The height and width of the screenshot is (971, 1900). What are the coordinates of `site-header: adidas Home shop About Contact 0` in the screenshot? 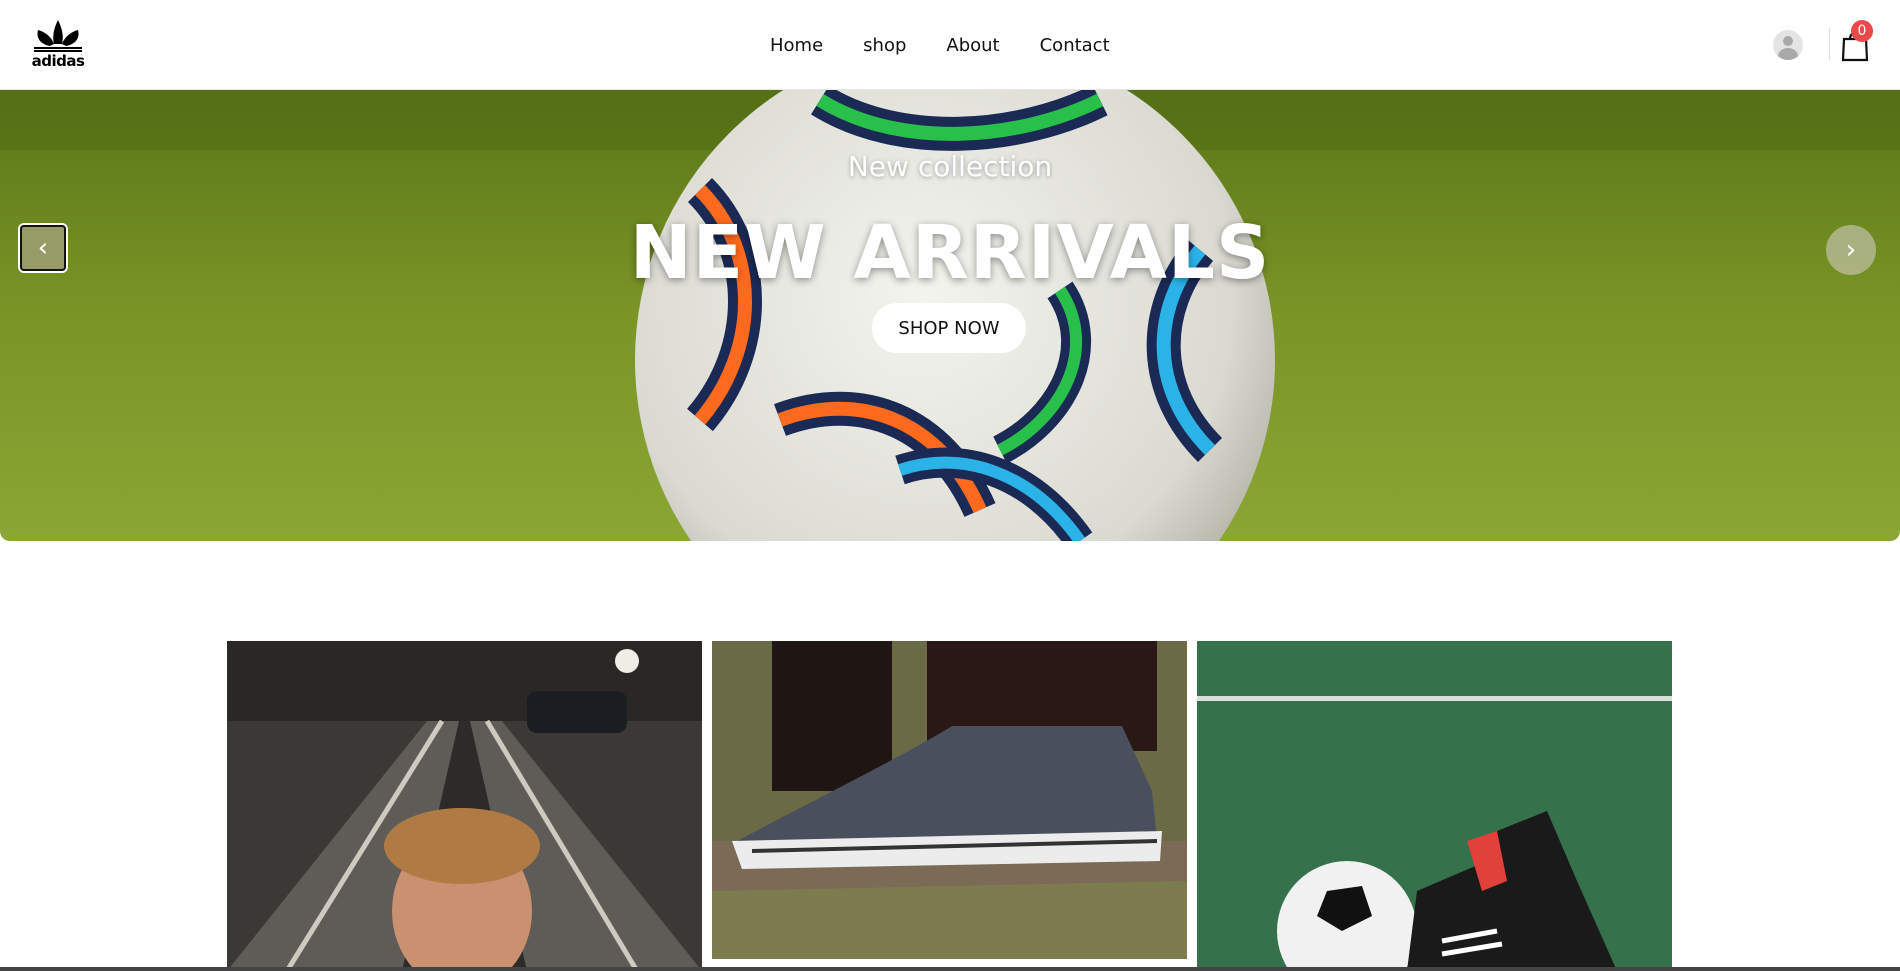 It's located at (950, 45).